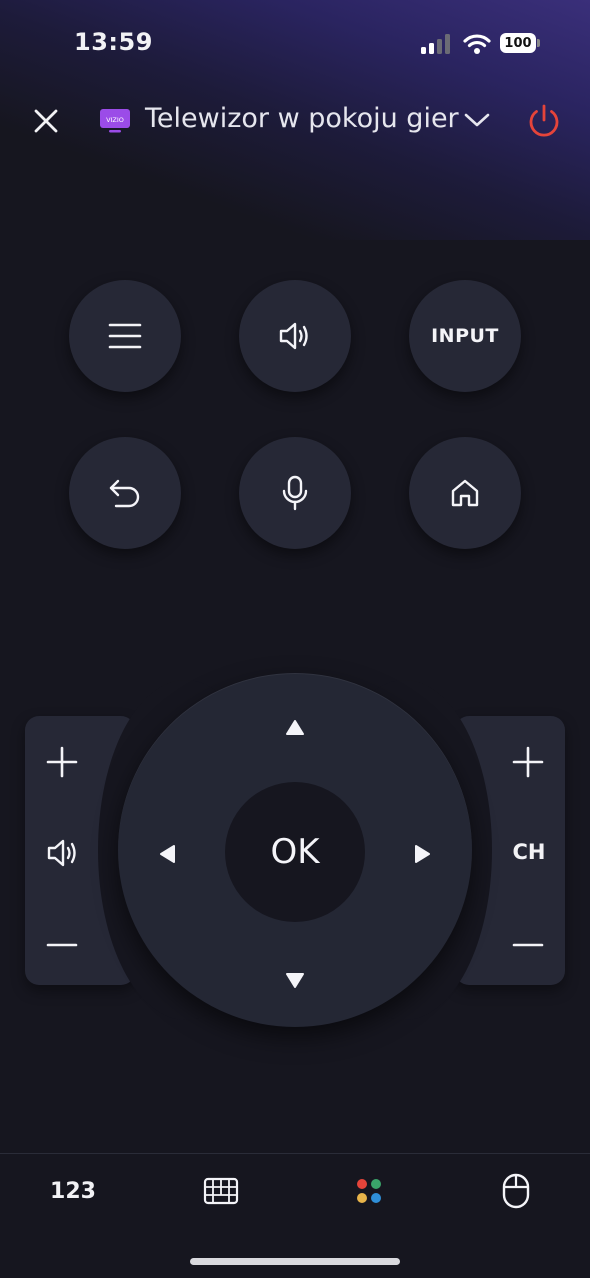 This screenshot has width=590, height=1278. I want to click on back-icon, so click(124, 493).